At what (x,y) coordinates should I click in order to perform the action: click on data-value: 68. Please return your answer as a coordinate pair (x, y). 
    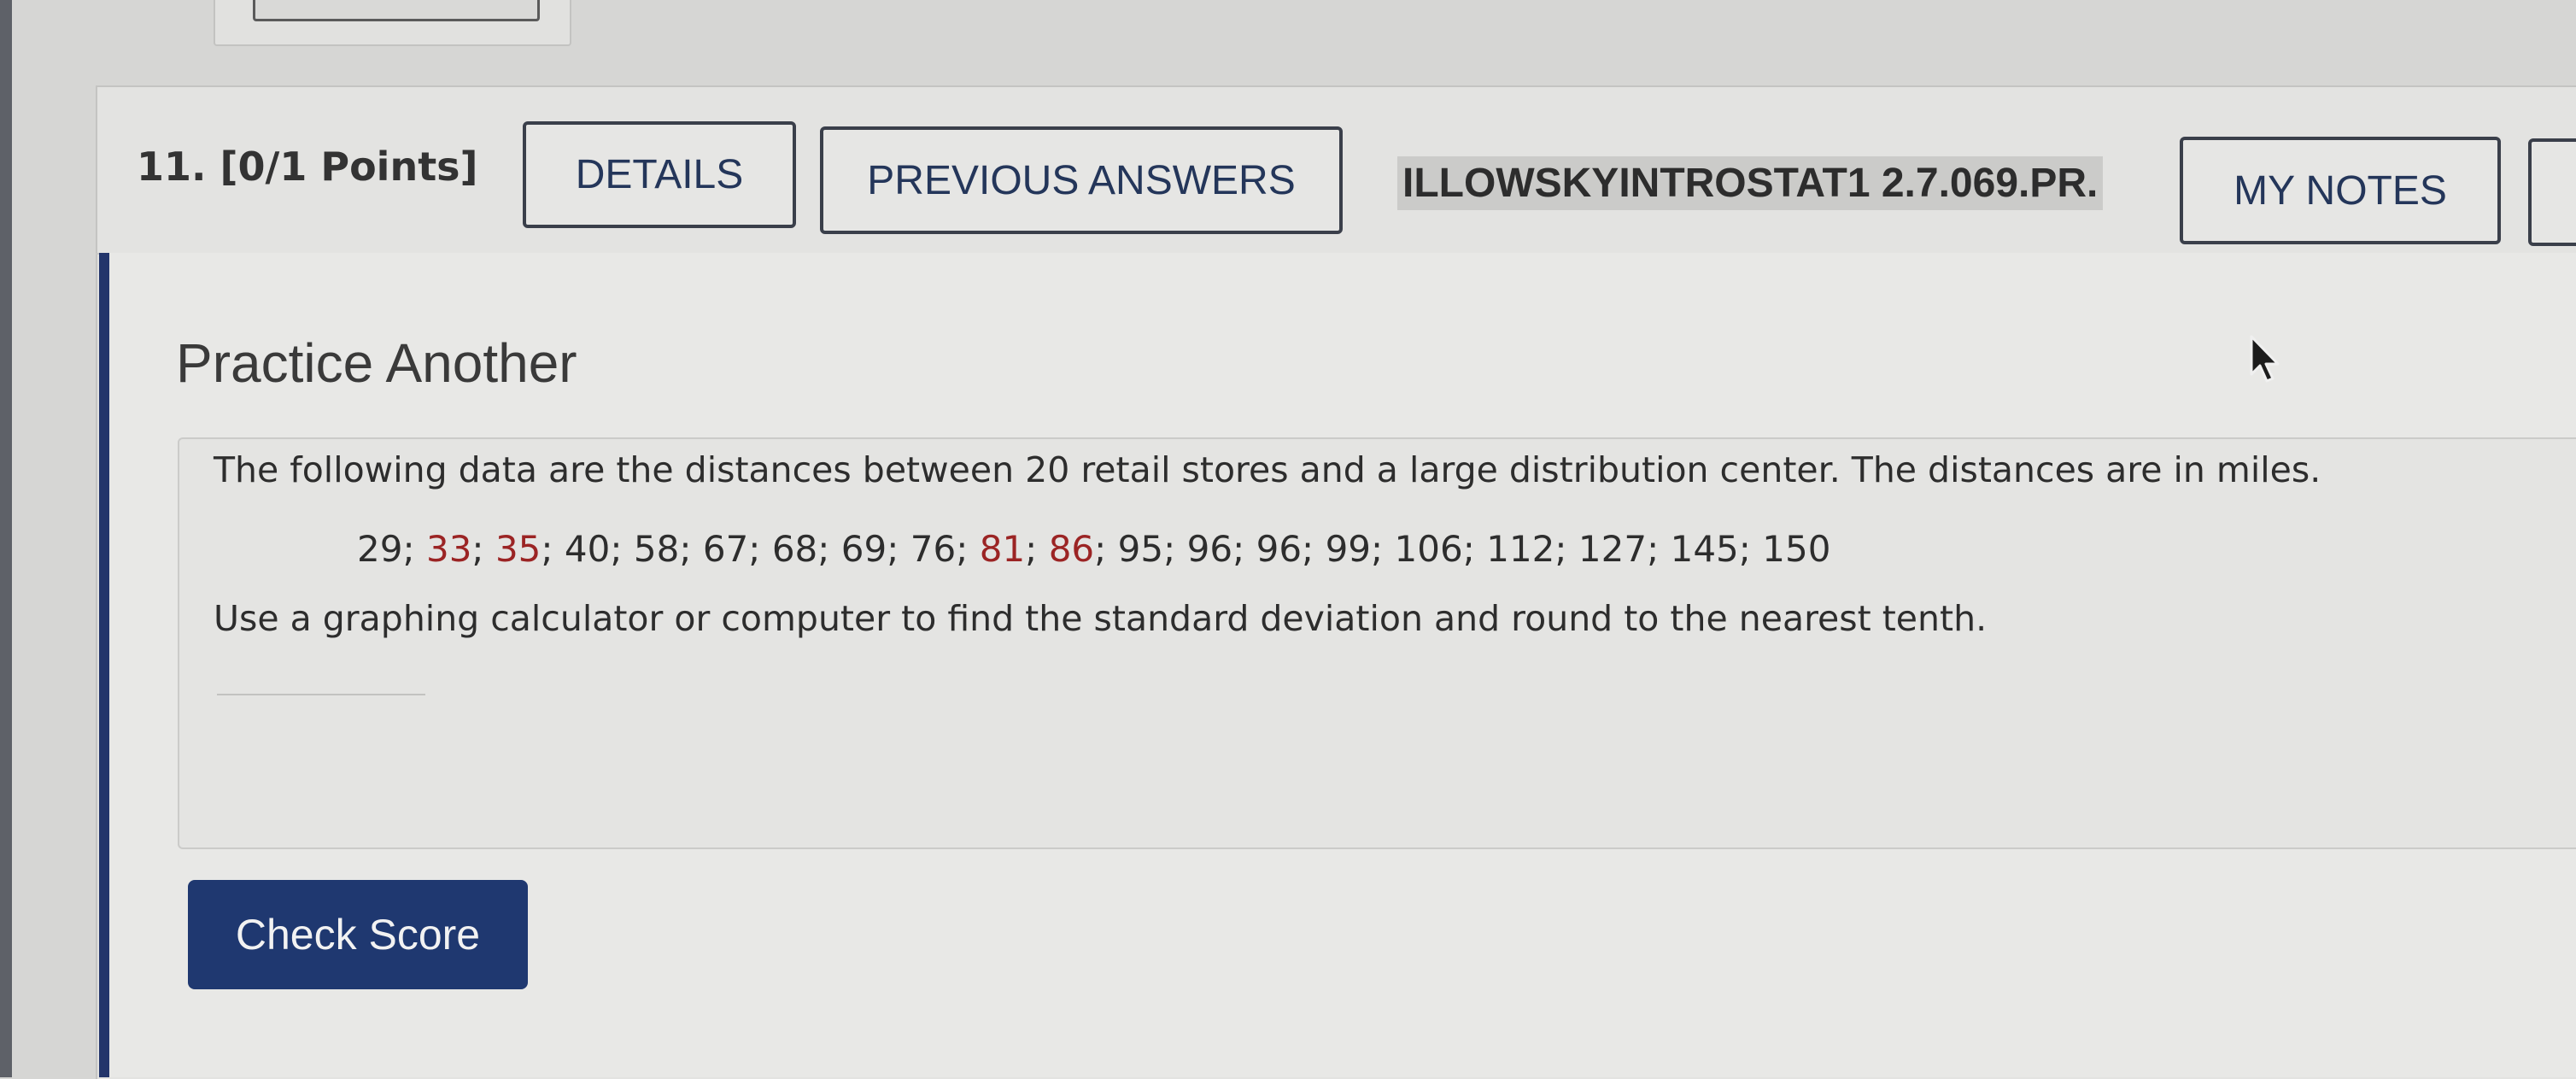
    Looking at the image, I should click on (794, 549).